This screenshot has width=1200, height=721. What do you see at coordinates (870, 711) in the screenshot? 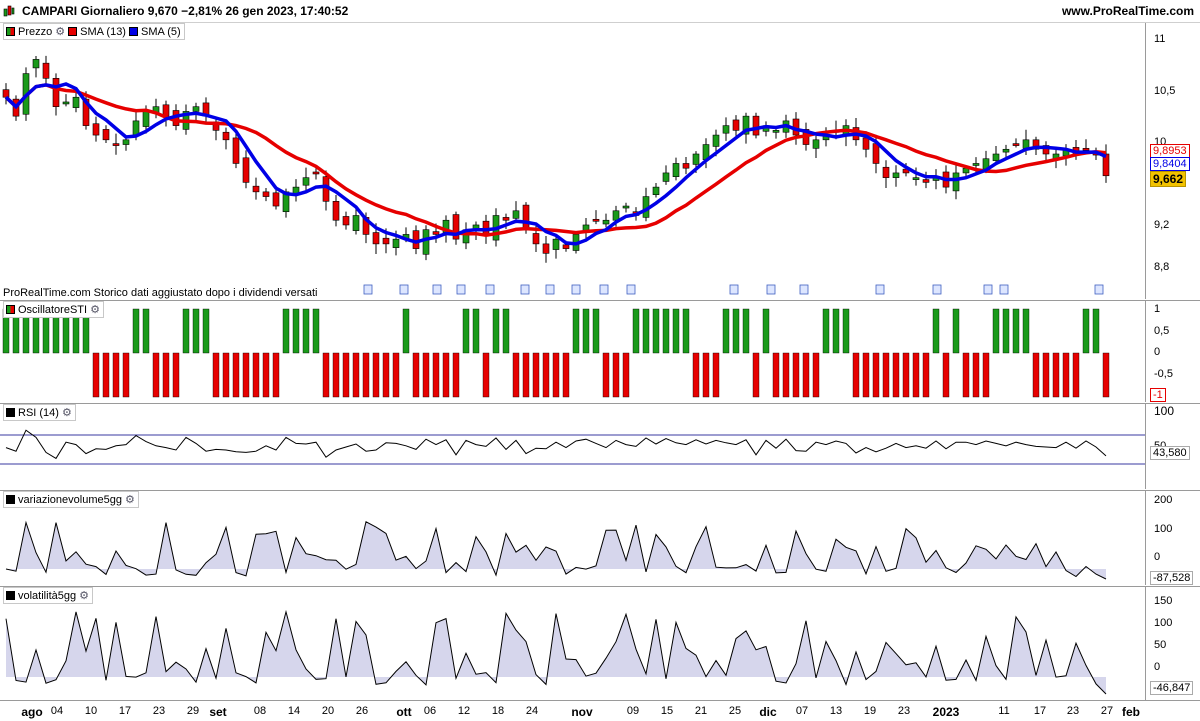
I see `x-axis-label: 19` at bounding box center [870, 711].